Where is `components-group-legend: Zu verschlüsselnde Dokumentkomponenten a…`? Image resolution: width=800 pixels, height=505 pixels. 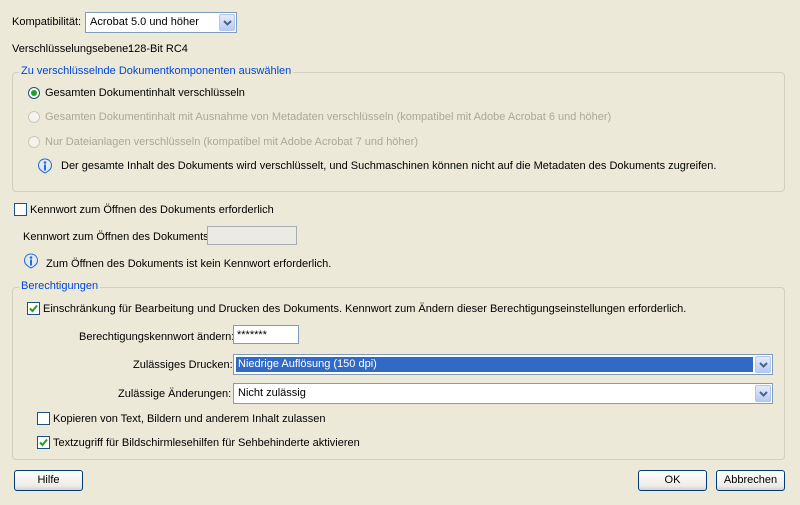 components-group-legend: Zu verschlüsselnde Dokumentkomponenten a… is located at coordinates (156, 71).